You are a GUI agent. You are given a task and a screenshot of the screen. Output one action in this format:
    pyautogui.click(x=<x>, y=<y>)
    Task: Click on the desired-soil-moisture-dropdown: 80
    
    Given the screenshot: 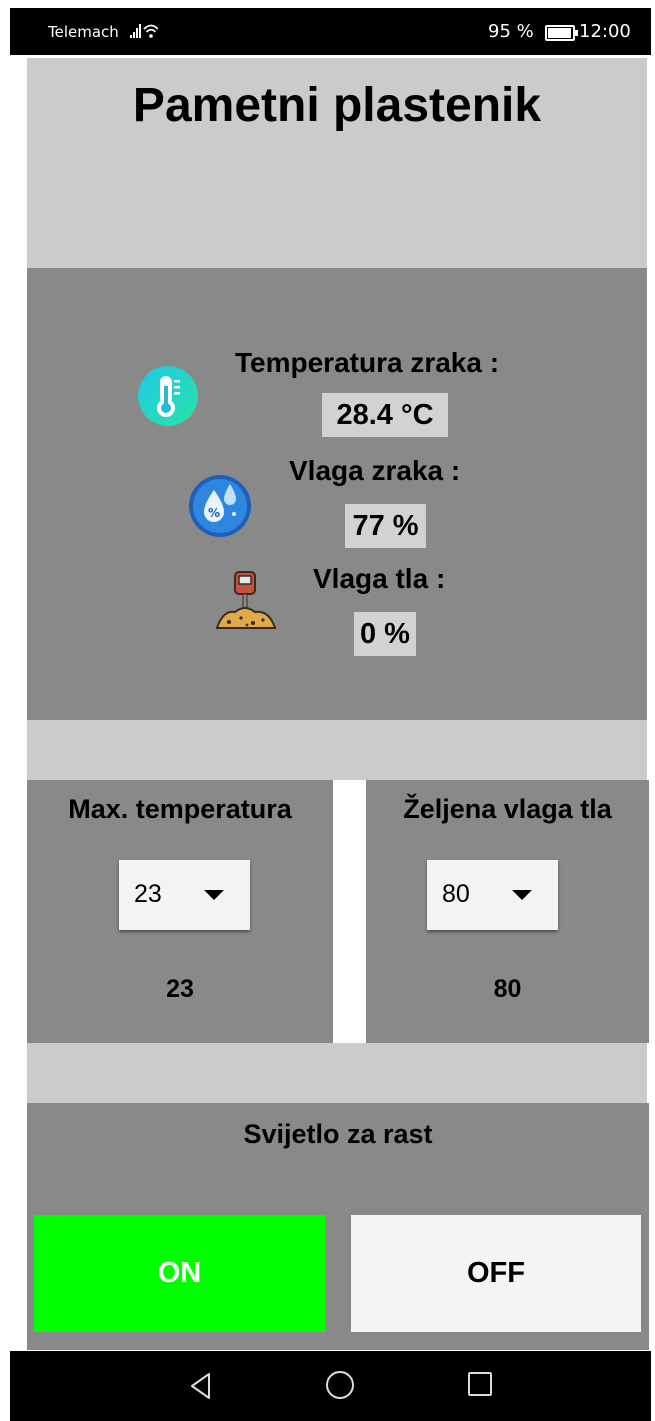 What is the action you would take?
    pyautogui.click(x=492, y=895)
    